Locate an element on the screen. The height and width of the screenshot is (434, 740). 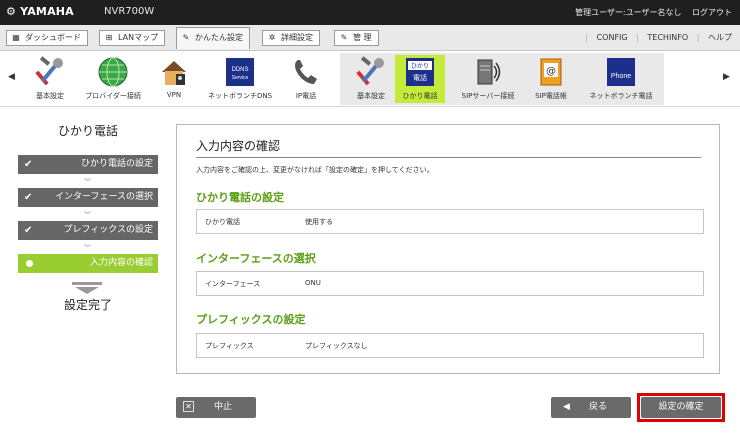
top-bar: ⚙ YAMAHA NVR700W 管理ユーザー:ユーザー名なし ログアウト is located at coordinates (370, 12).